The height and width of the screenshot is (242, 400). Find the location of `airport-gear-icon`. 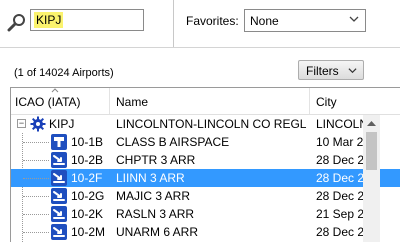

airport-gear-icon is located at coordinates (38, 124).